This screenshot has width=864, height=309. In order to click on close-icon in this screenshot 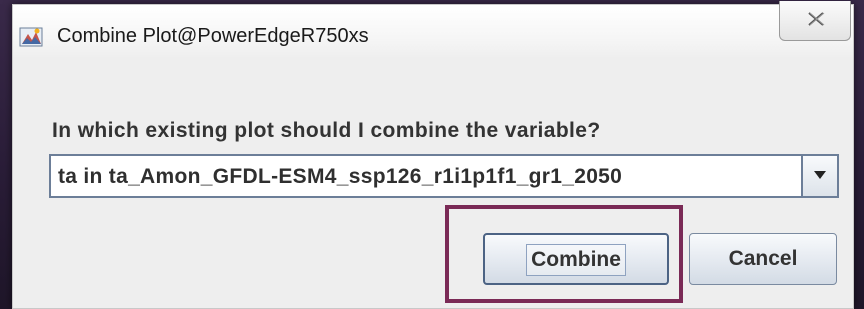, I will do `click(816, 19)`.